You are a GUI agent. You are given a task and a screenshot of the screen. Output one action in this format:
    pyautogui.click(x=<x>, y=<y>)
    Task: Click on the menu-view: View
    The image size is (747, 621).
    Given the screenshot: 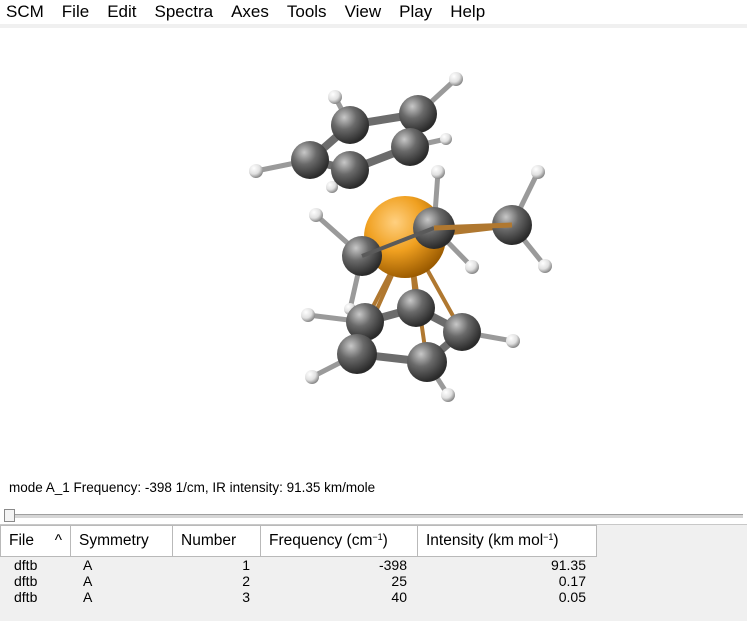 What is the action you would take?
    pyautogui.click(x=364, y=13)
    